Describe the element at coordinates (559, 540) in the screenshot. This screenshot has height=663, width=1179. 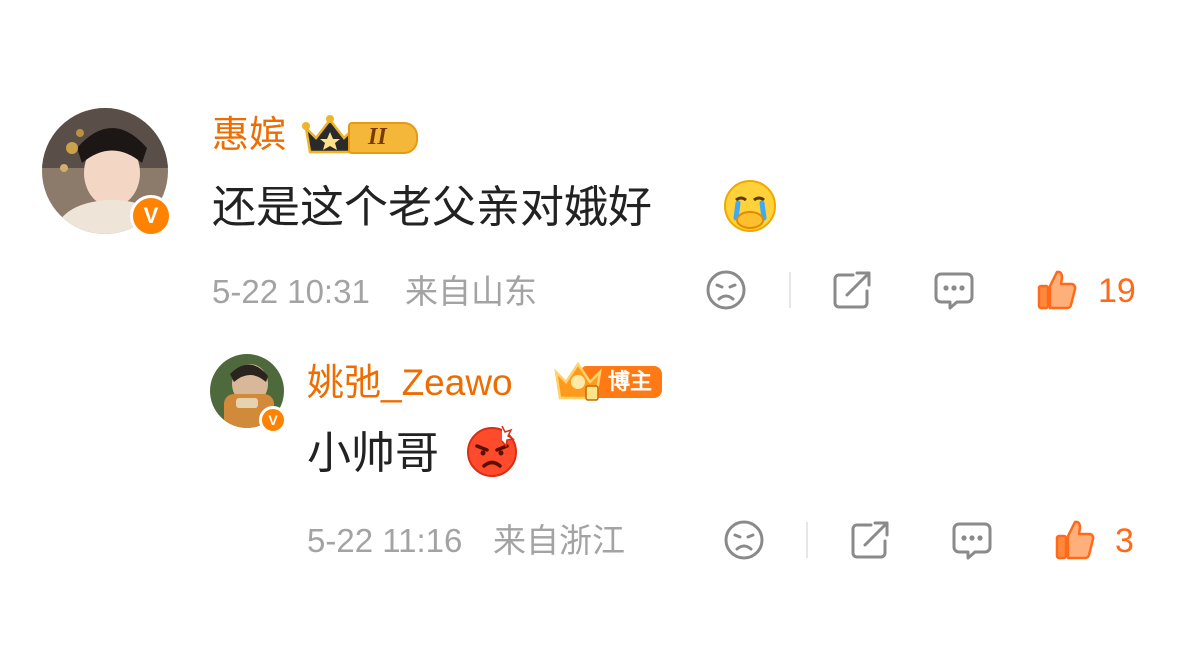
I see `reply-location: 来自浙江` at that location.